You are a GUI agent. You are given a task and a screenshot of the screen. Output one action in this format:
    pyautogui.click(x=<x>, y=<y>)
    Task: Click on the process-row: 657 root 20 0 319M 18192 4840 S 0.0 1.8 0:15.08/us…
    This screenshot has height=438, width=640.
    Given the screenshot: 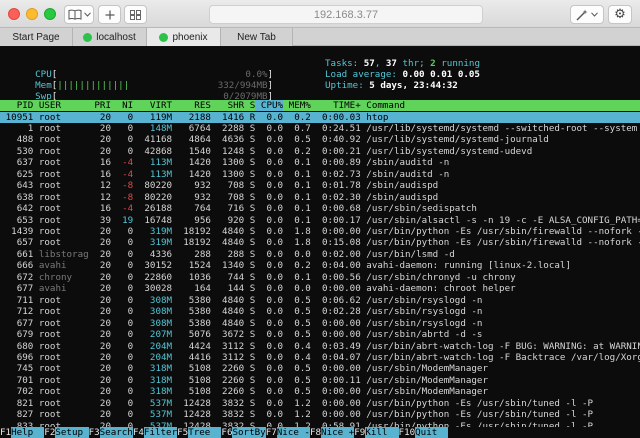 What is the action you would take?
    pyautogui.click(x=320, y=242)
    